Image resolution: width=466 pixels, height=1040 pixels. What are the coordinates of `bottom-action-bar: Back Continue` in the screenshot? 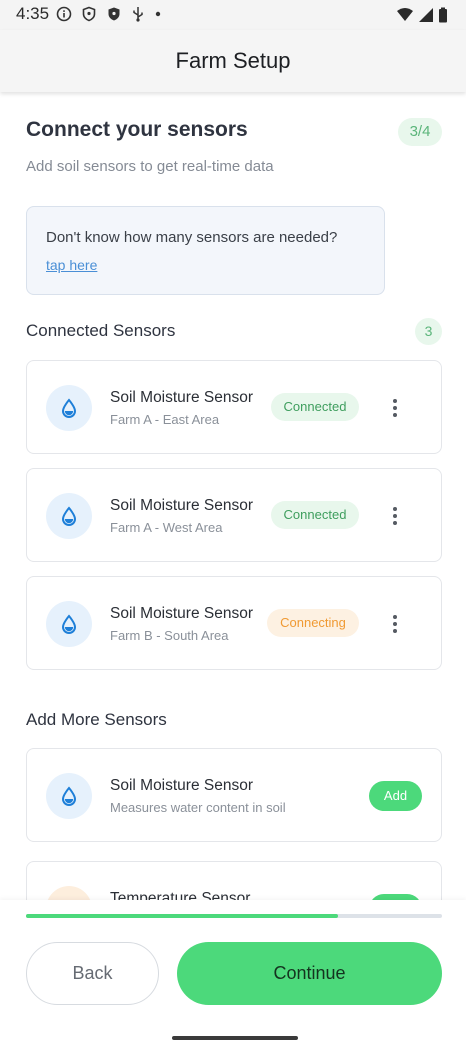 It's located at (233, 970).